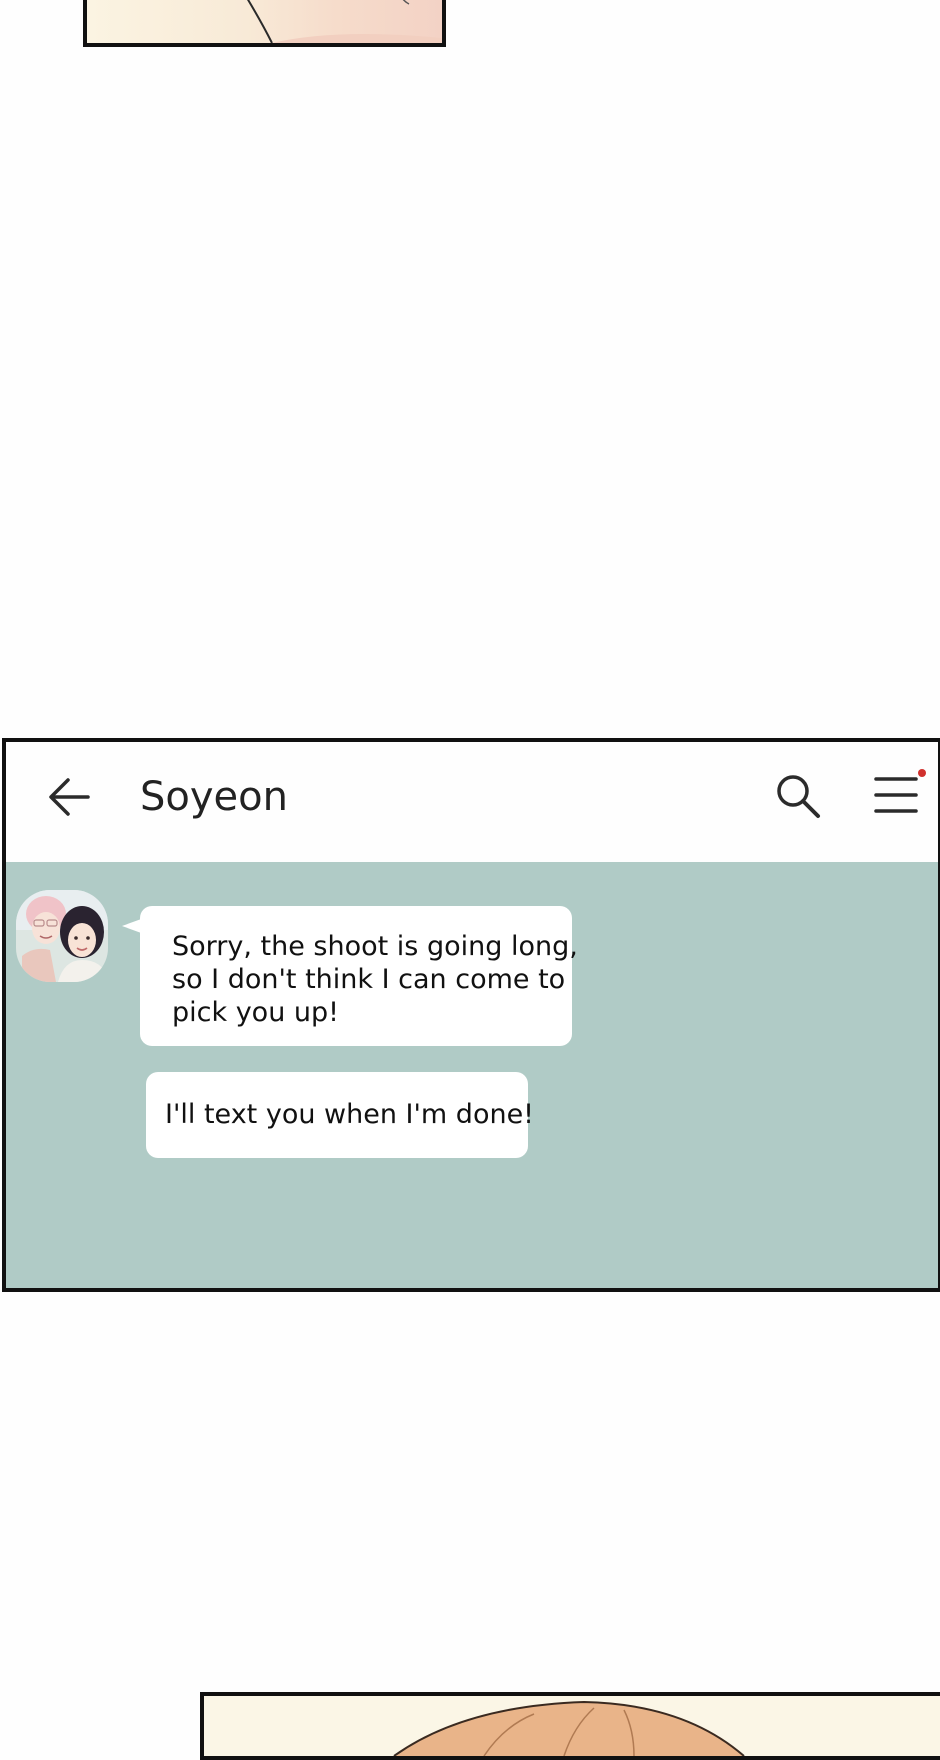 The height and width of the screenshot is (1760, 940). Describe the element at coordinates (133, 926) in the screenshot. I see `bubble-tail` at that location.